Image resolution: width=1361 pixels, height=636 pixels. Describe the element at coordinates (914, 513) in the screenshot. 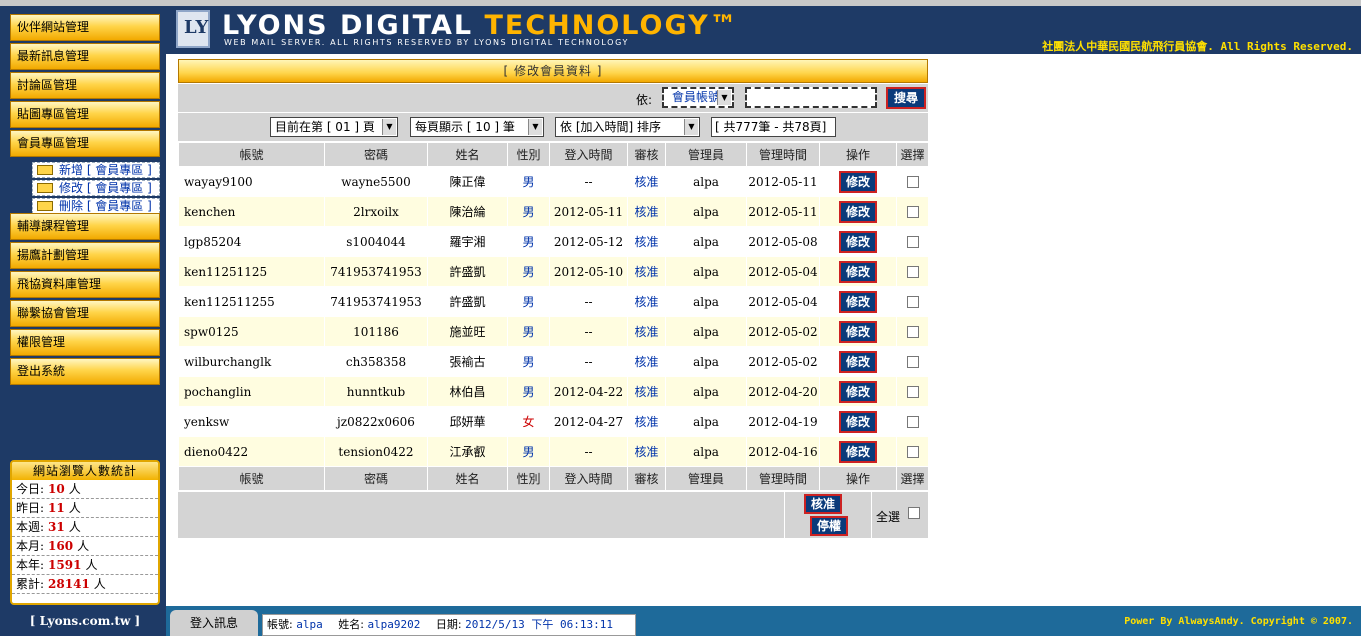

I see `select-all-checkbox` at that location.